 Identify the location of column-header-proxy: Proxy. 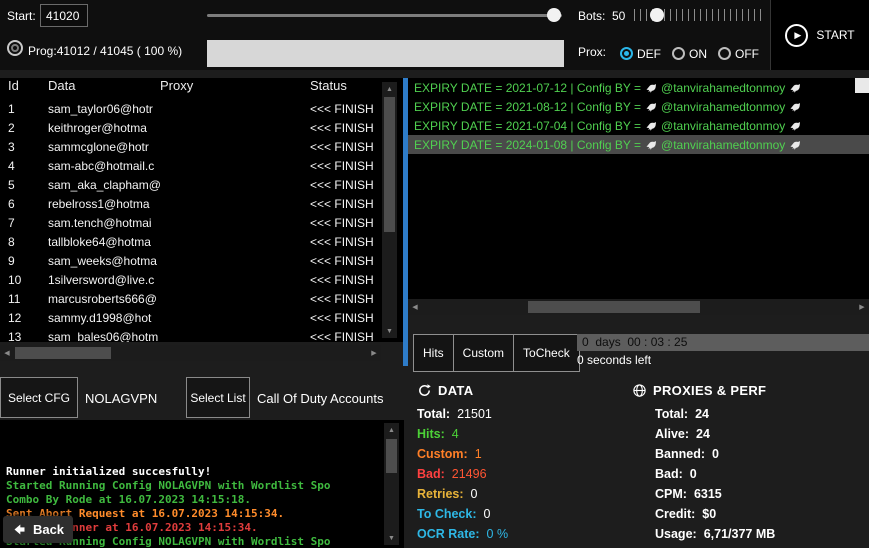
(176, 85).